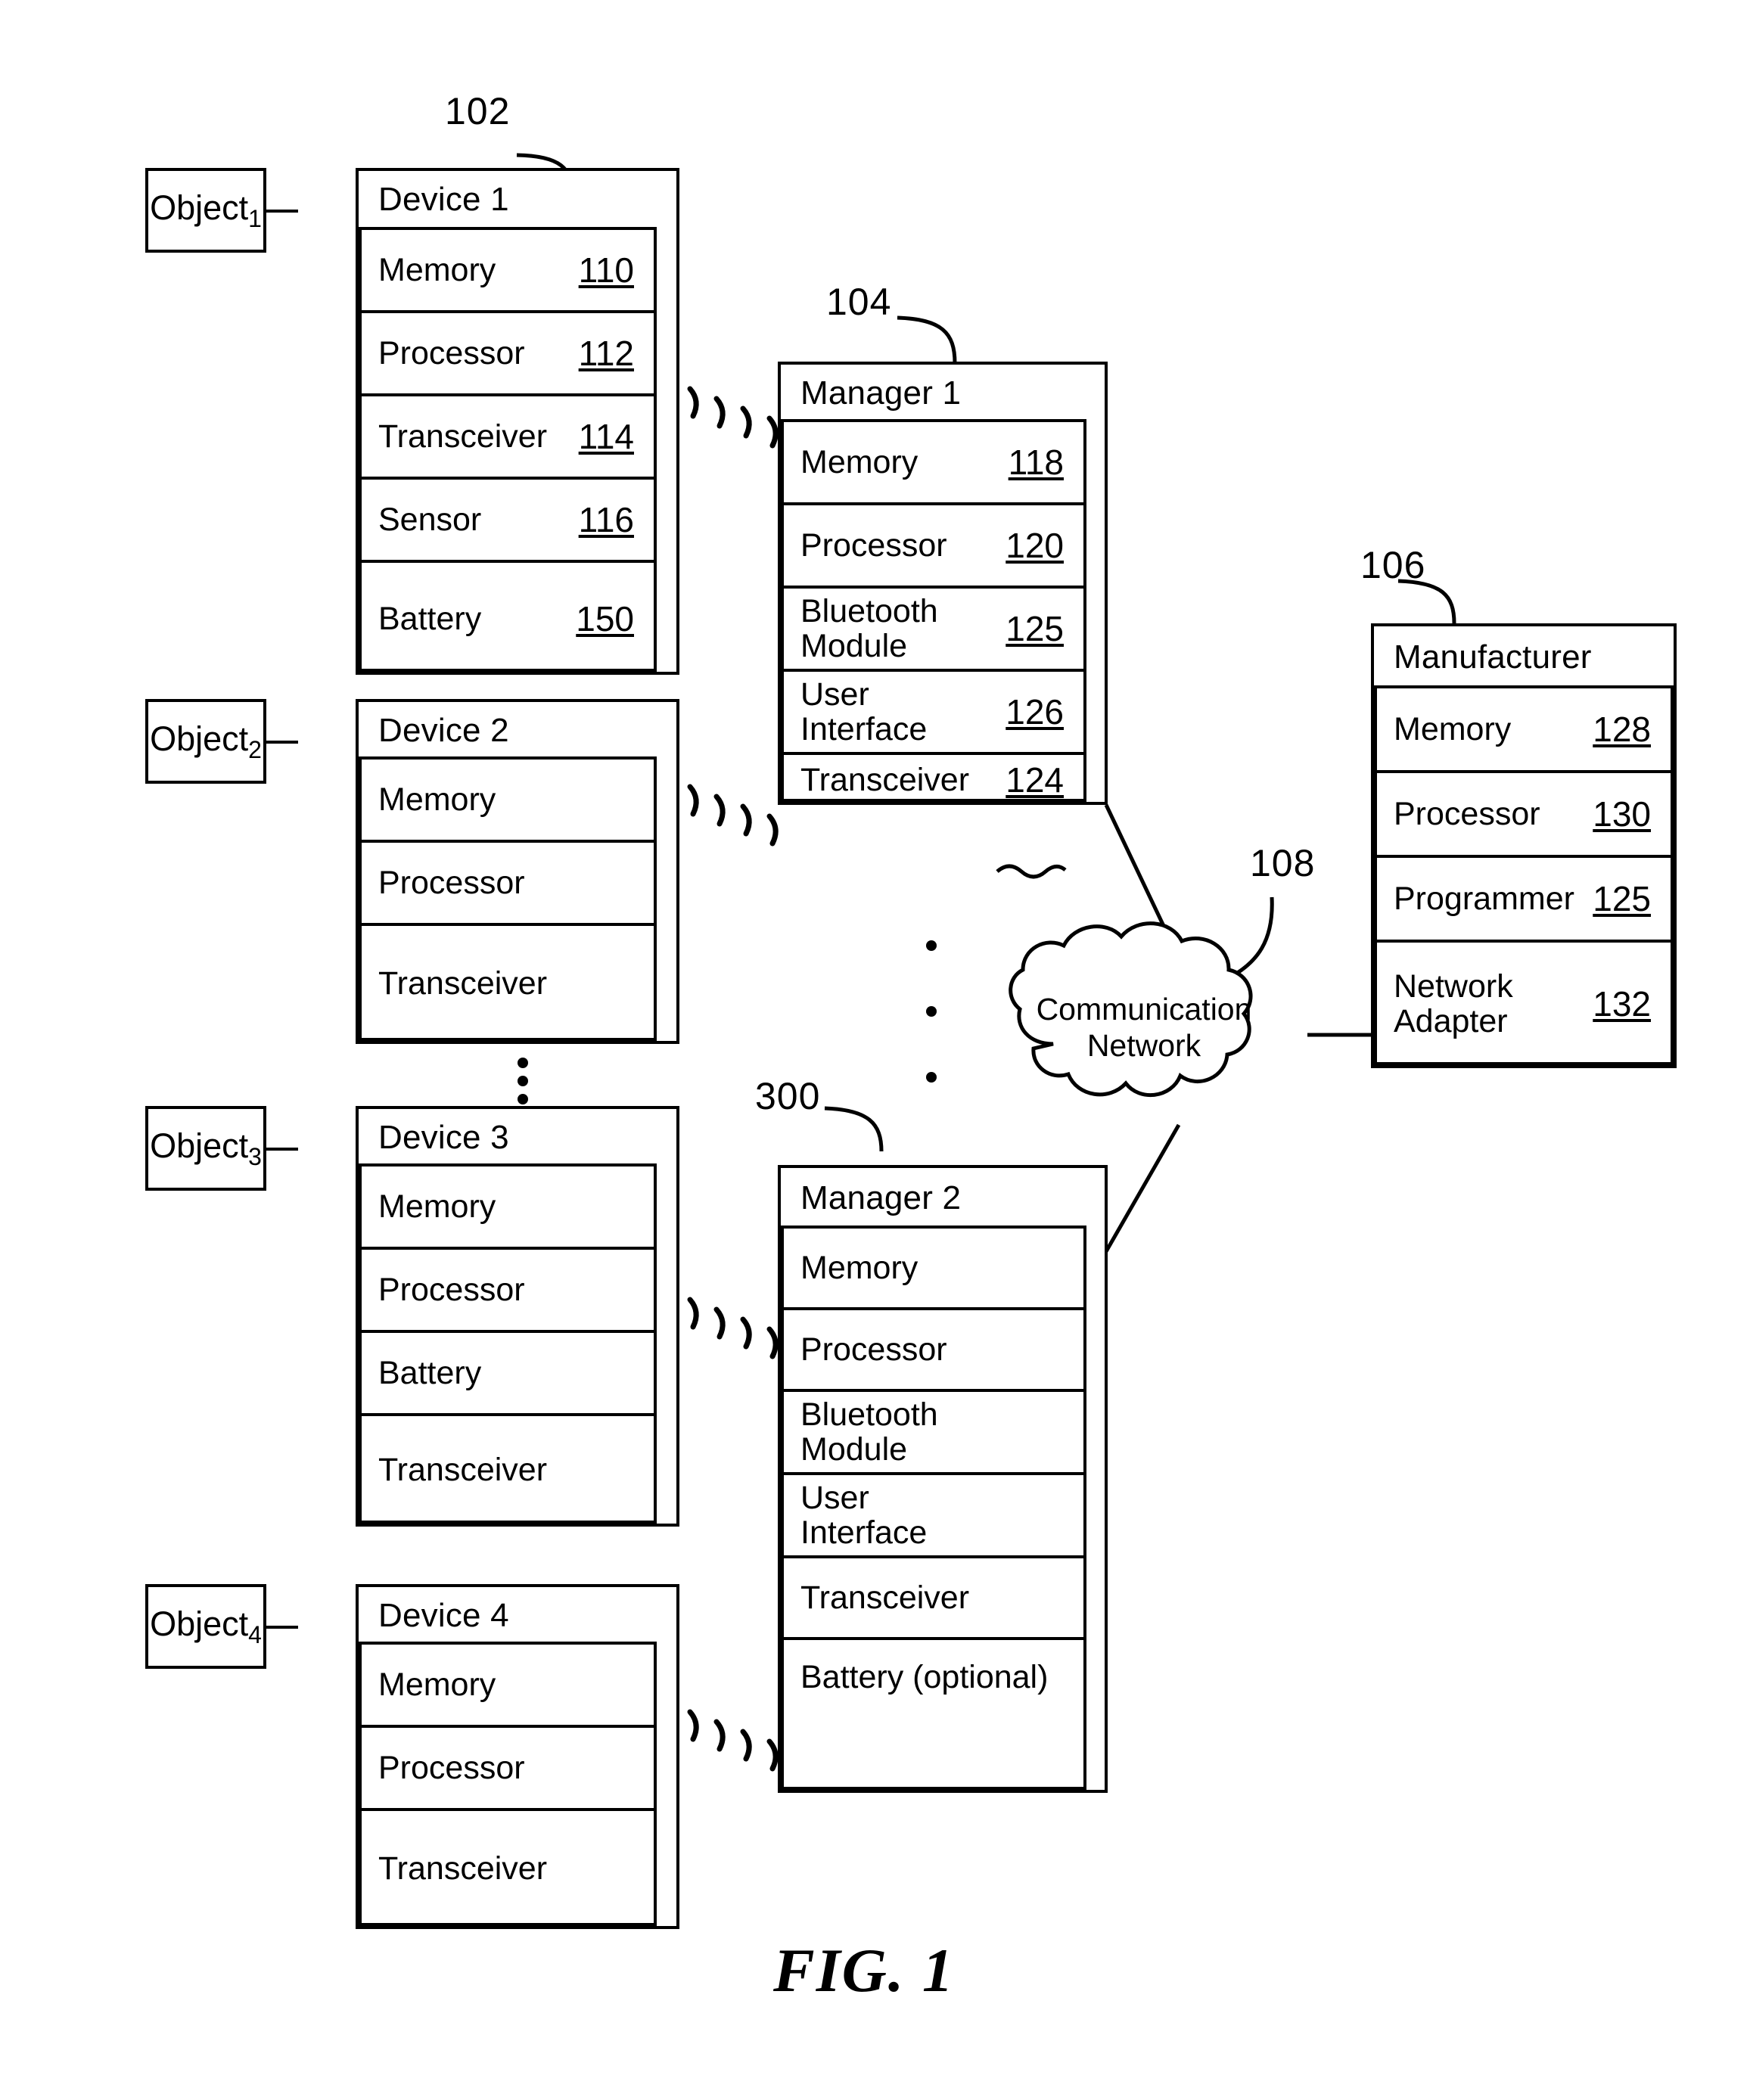  What do you see at coordinates (443, 1137) in the screenshot?
I see `device-3-title: Device 3` at bounding box center [443, 1137].